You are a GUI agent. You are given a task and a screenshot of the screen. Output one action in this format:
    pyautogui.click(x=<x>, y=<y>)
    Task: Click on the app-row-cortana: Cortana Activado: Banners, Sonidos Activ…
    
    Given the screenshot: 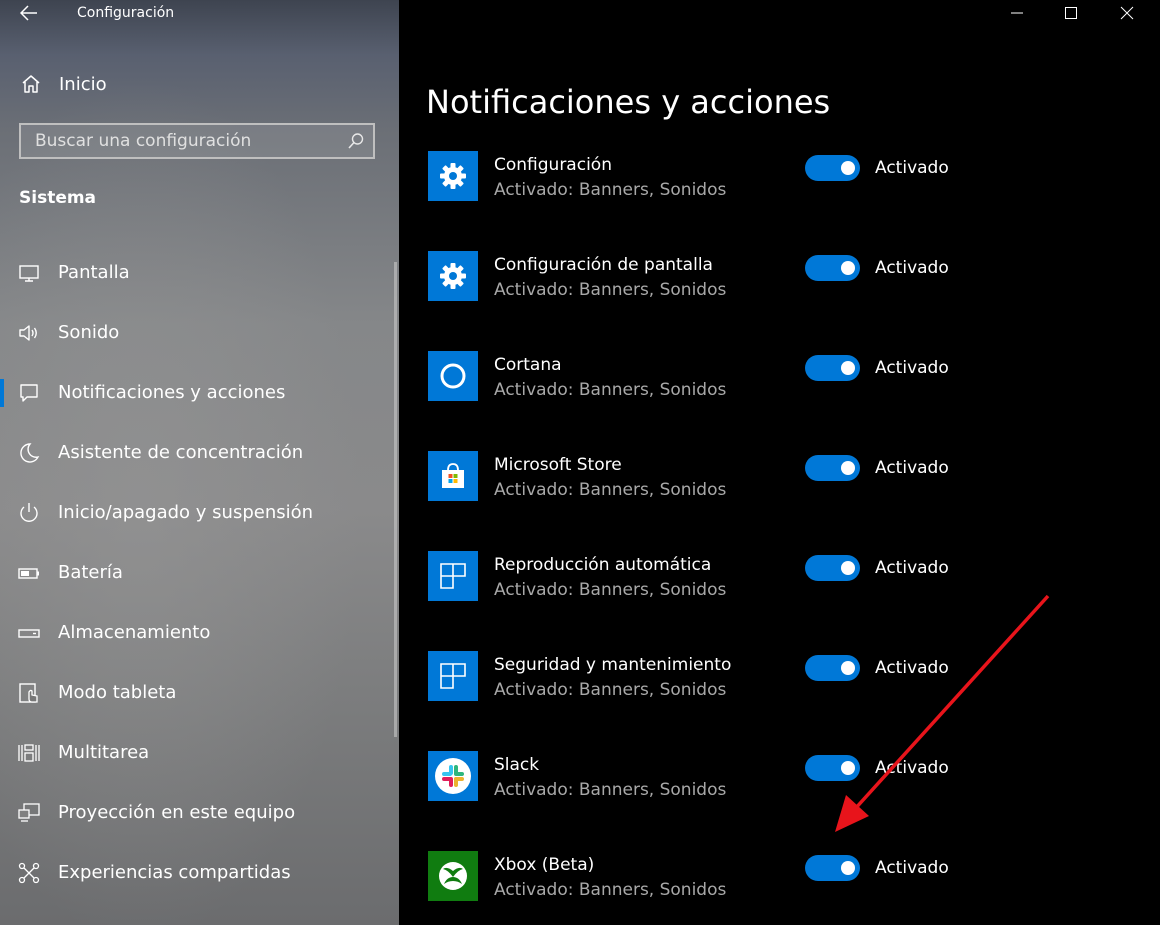 What is the action you would take?
    pyautogui.click(x=778, y=381)
    